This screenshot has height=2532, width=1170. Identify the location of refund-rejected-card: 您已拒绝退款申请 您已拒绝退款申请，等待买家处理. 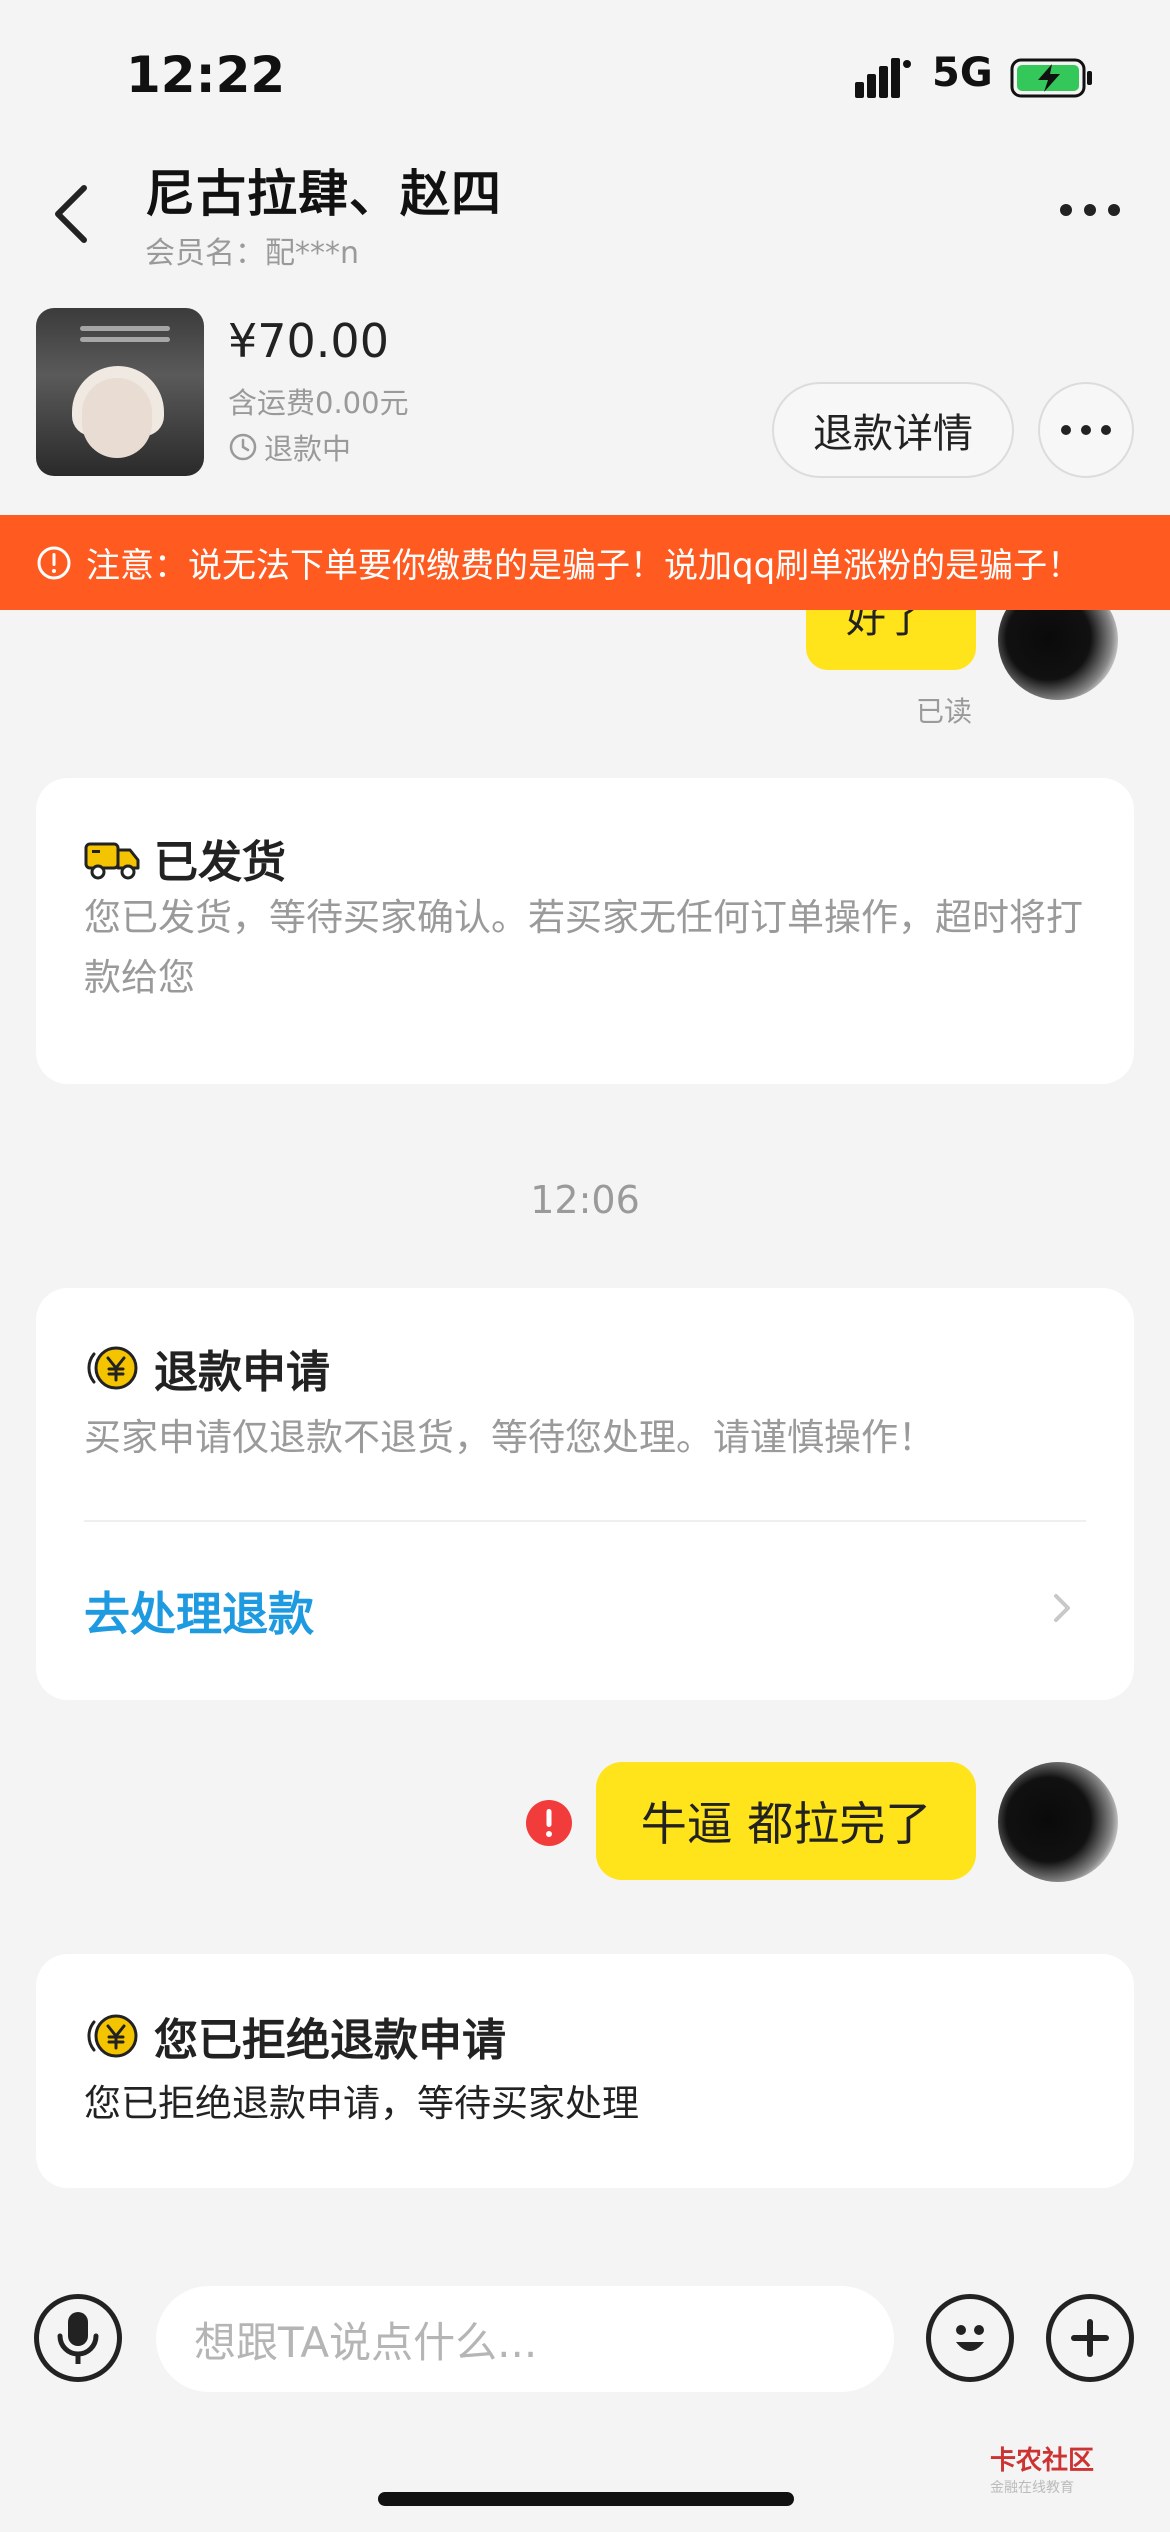
(585, 2071).